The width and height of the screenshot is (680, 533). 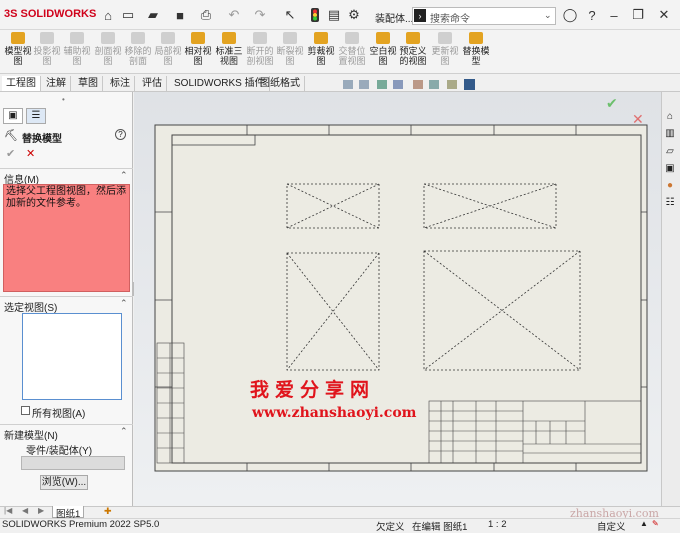 What do you see at coordinates (334, 413) in the screenshot?
I see `watermark-url: www.zhanshaoyi.com` at bounding box center [334, 413].